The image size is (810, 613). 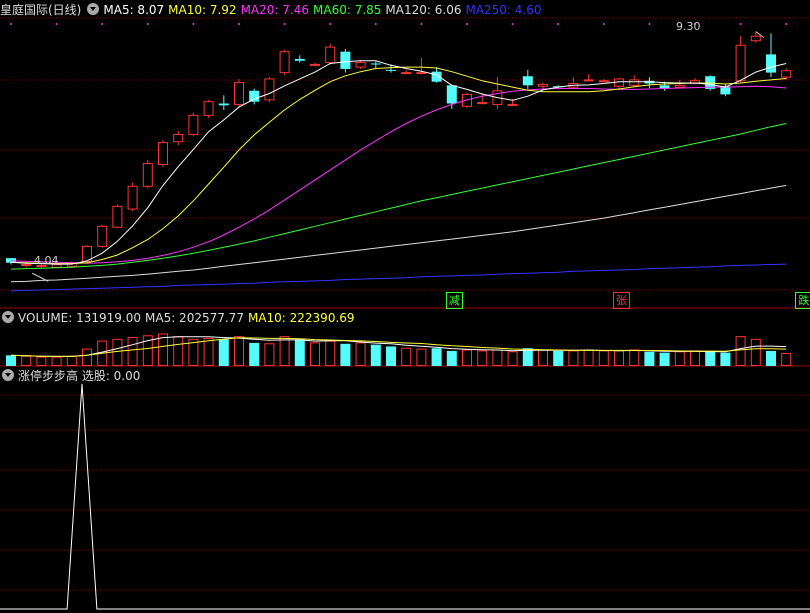 I want to click on indicator-header: 涨停步步高 选股: 0.00, so click(x=72, y=376).